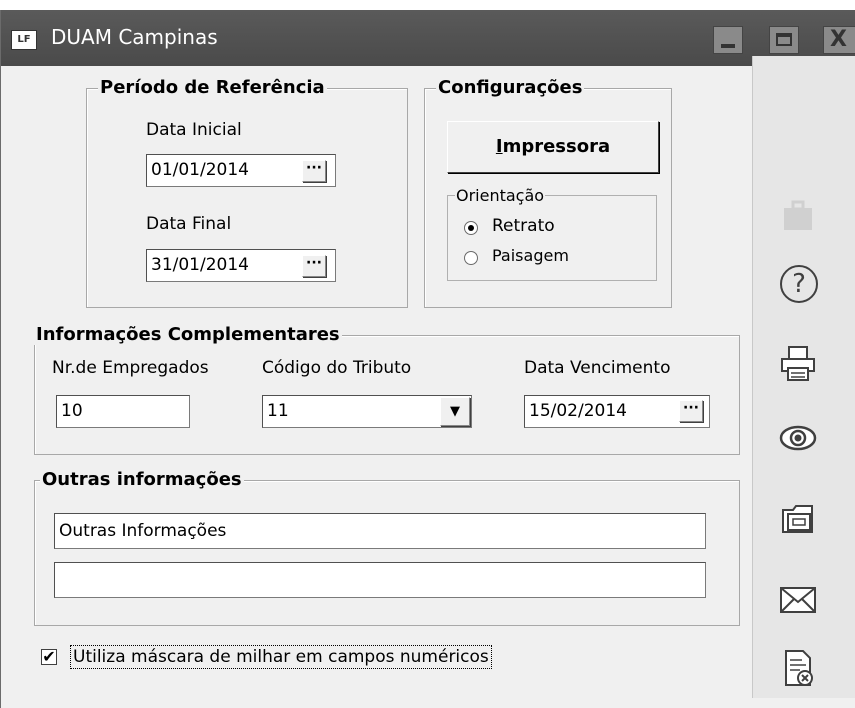 This screenshot has height=708, width=855. I want to click on maximize-icon, so click(784, 39).